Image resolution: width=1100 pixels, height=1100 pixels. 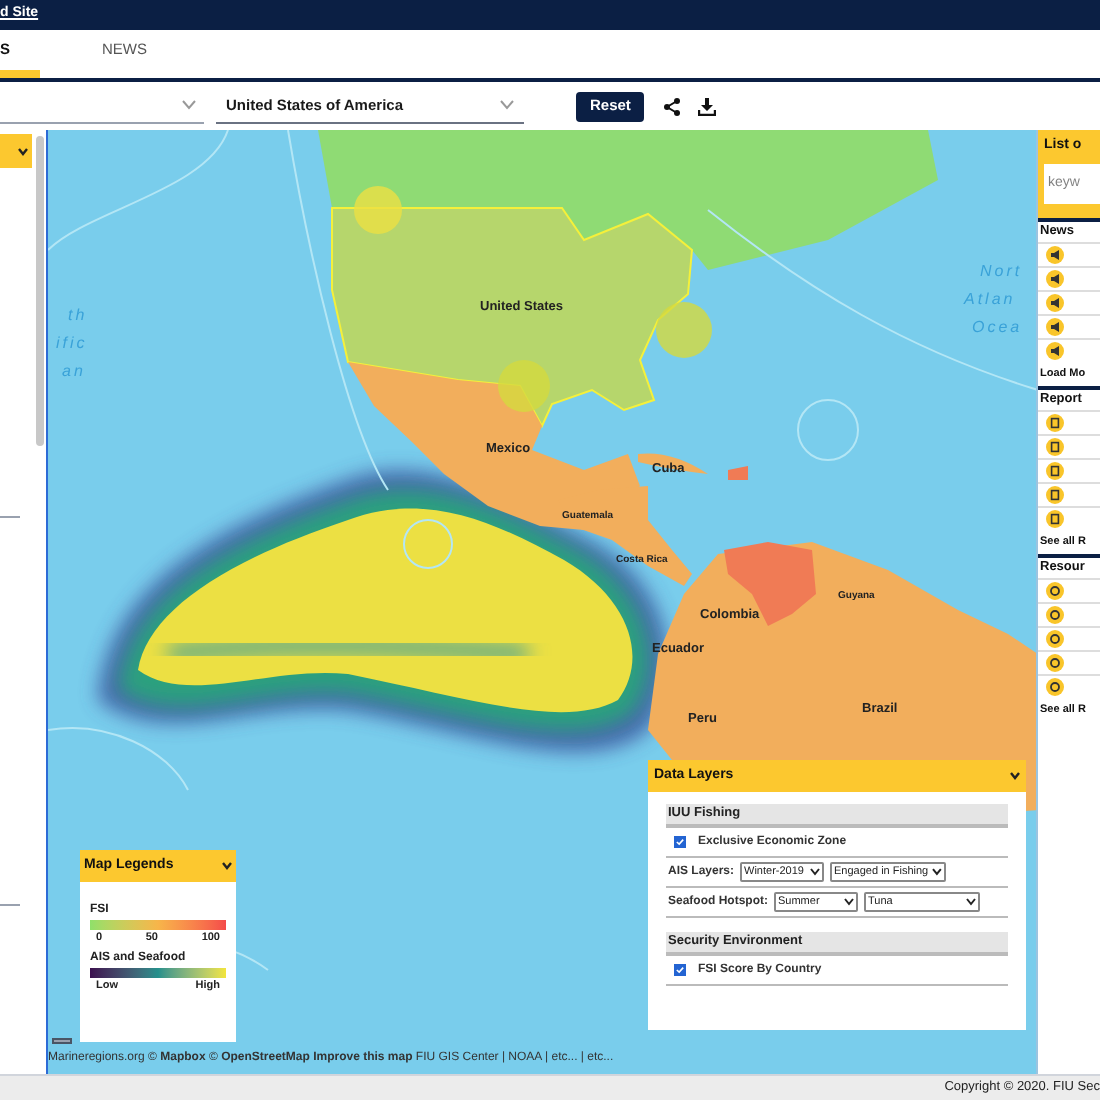 I want to click on scale-bar, so click(x=62, y=1041).